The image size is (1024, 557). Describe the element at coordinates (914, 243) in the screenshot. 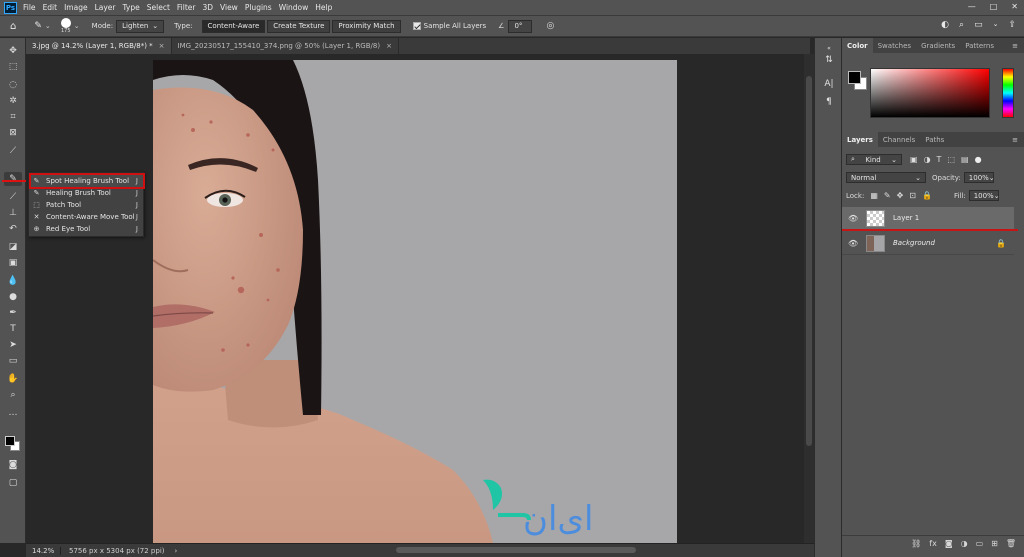

I see `layer-name: Background` at that location.